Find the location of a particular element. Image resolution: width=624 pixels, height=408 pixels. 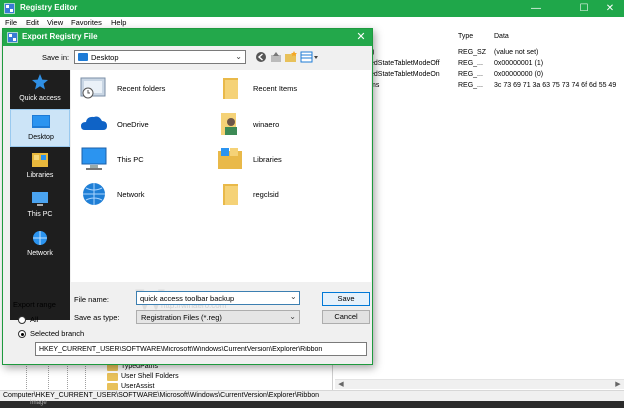

place-desktop: Desktop is located at coordinates (40, 128).